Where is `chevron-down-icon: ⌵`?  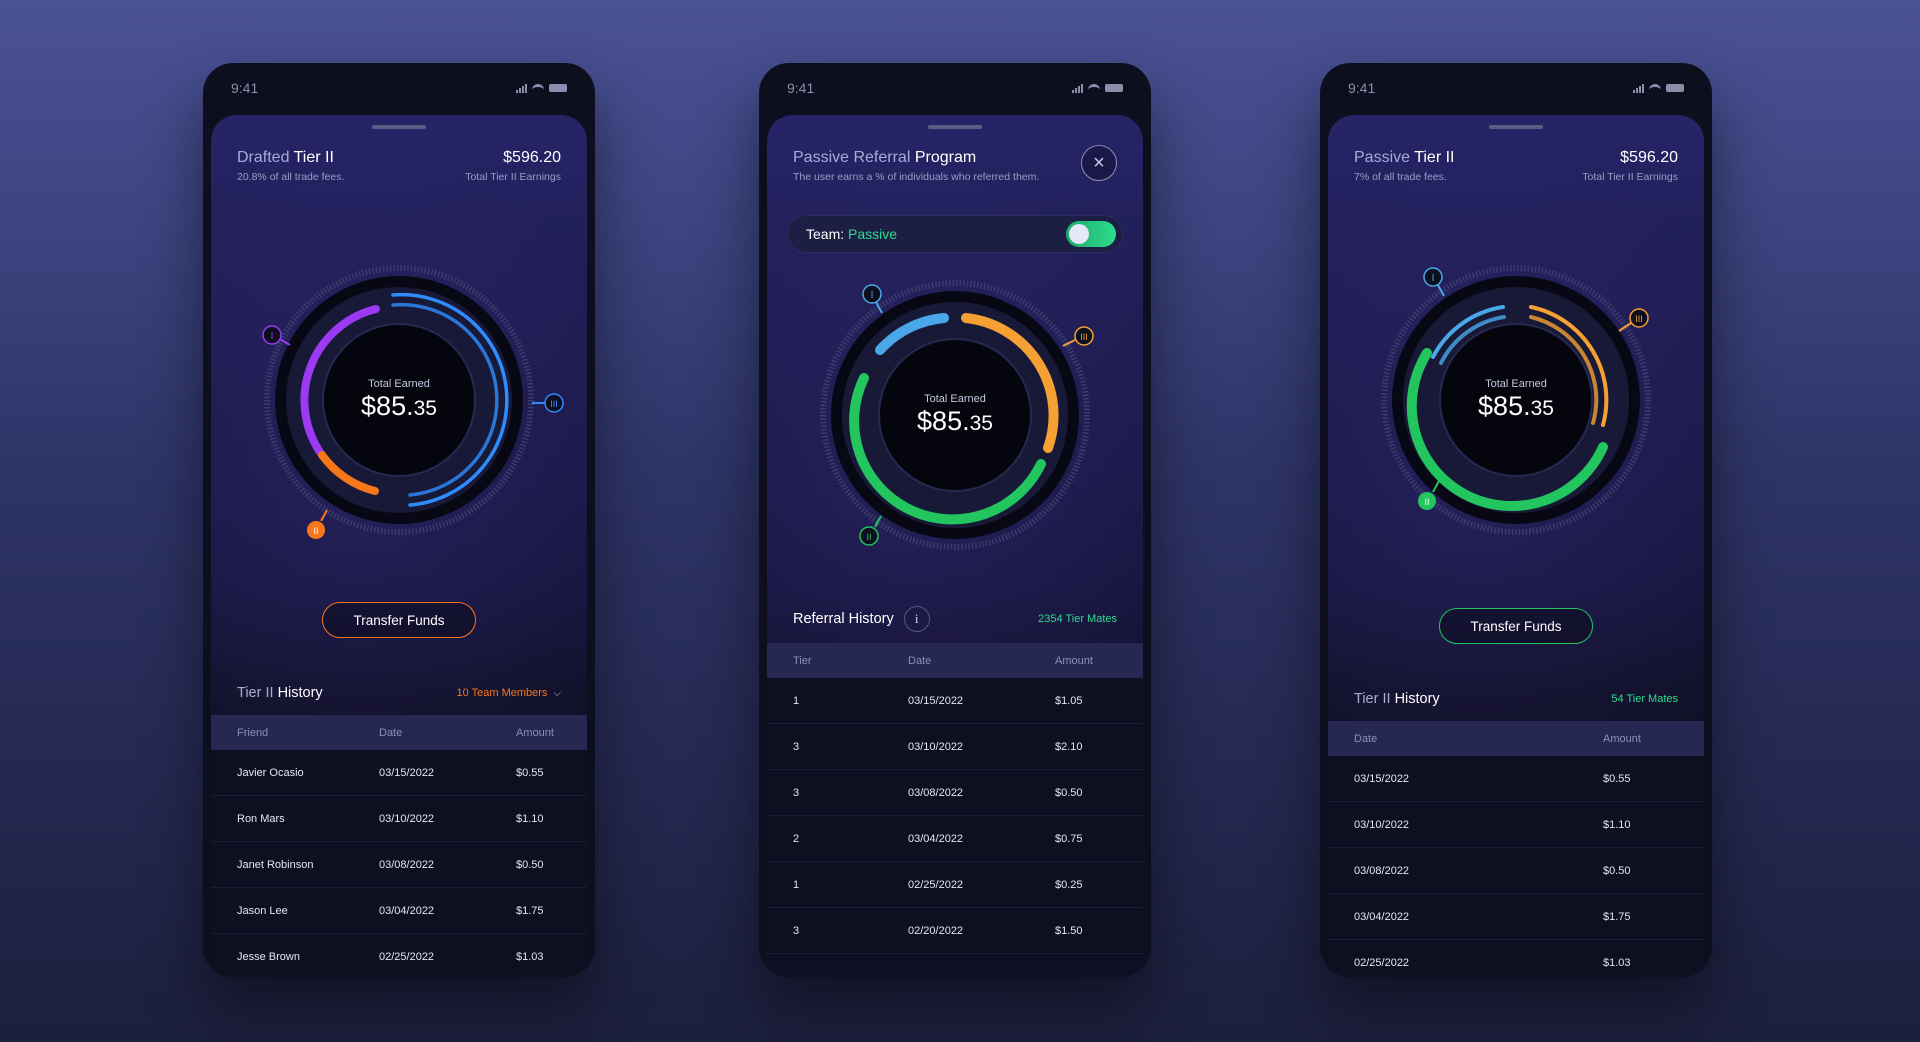
chevron-down-icon: ⌵ is located at coordinates (557, 693).